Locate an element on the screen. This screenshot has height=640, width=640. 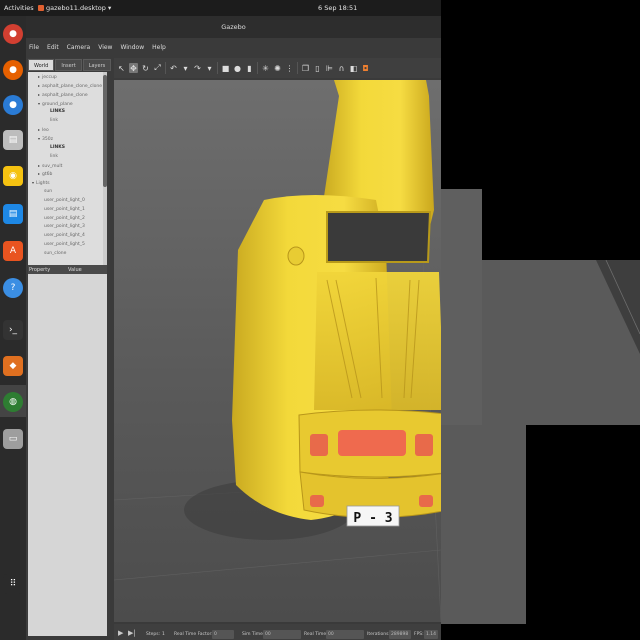
tab-layers: Layers is located at coordinates (97, 65).